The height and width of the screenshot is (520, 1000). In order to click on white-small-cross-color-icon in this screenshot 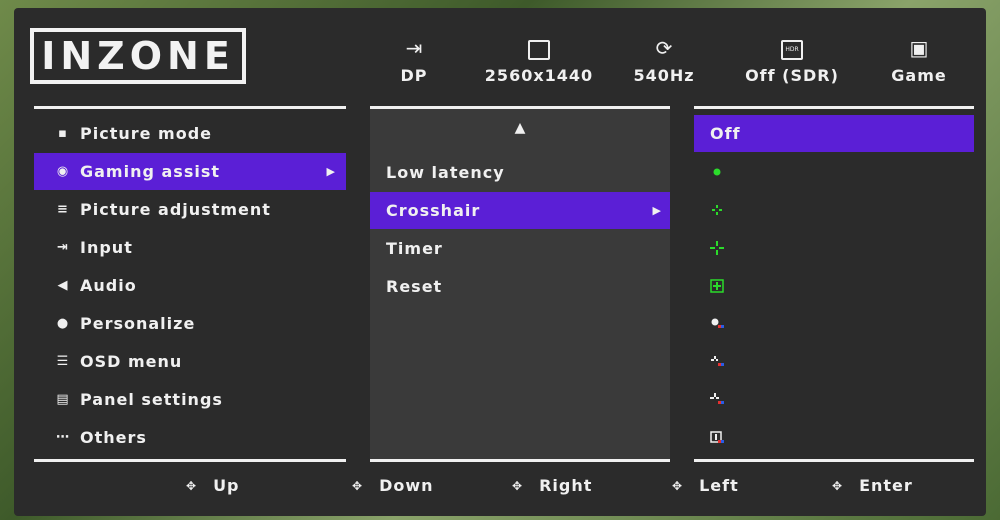, I will do `click(717, 360)`.